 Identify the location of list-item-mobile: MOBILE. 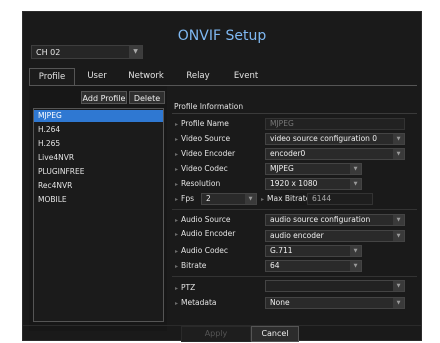
(98, 200).